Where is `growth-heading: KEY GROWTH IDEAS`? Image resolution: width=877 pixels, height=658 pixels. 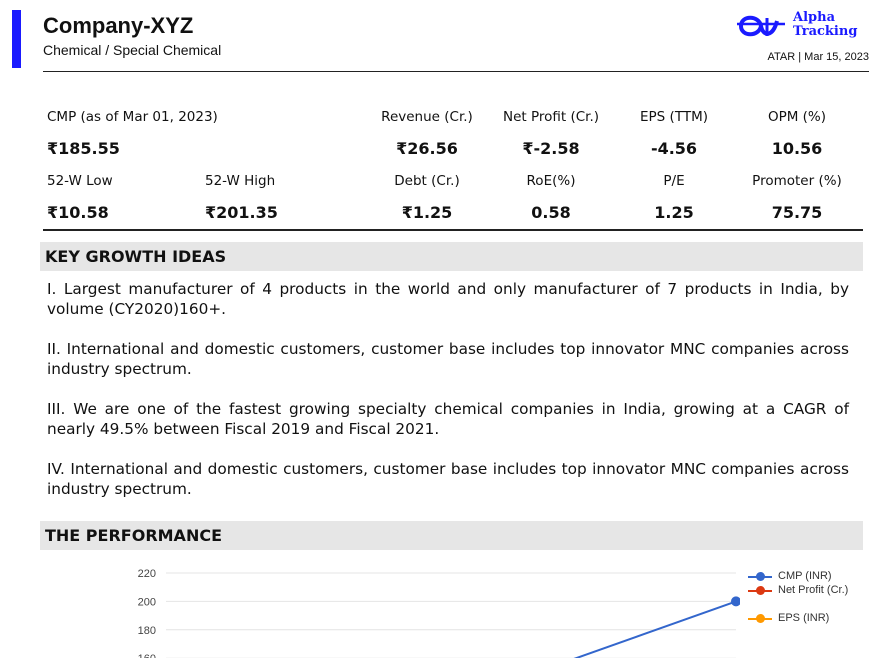 growth-heading: KEY GROWTH IDEAS is located at coordinates (136, 256).